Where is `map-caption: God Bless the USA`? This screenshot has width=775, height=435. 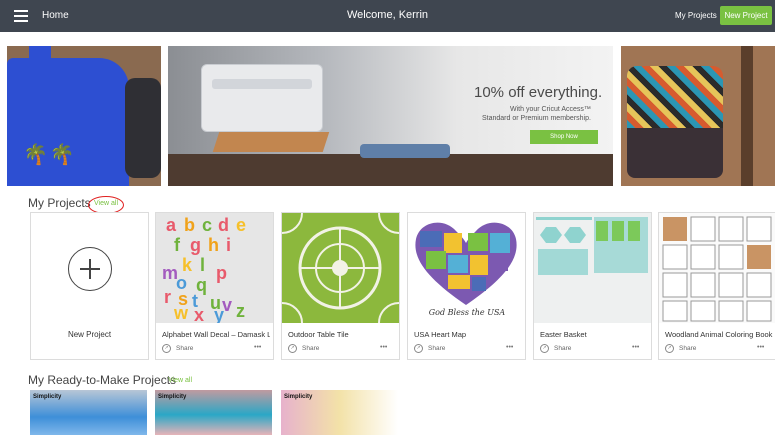 map-caption: God Bless the USA is located at coordinates (467, 312).